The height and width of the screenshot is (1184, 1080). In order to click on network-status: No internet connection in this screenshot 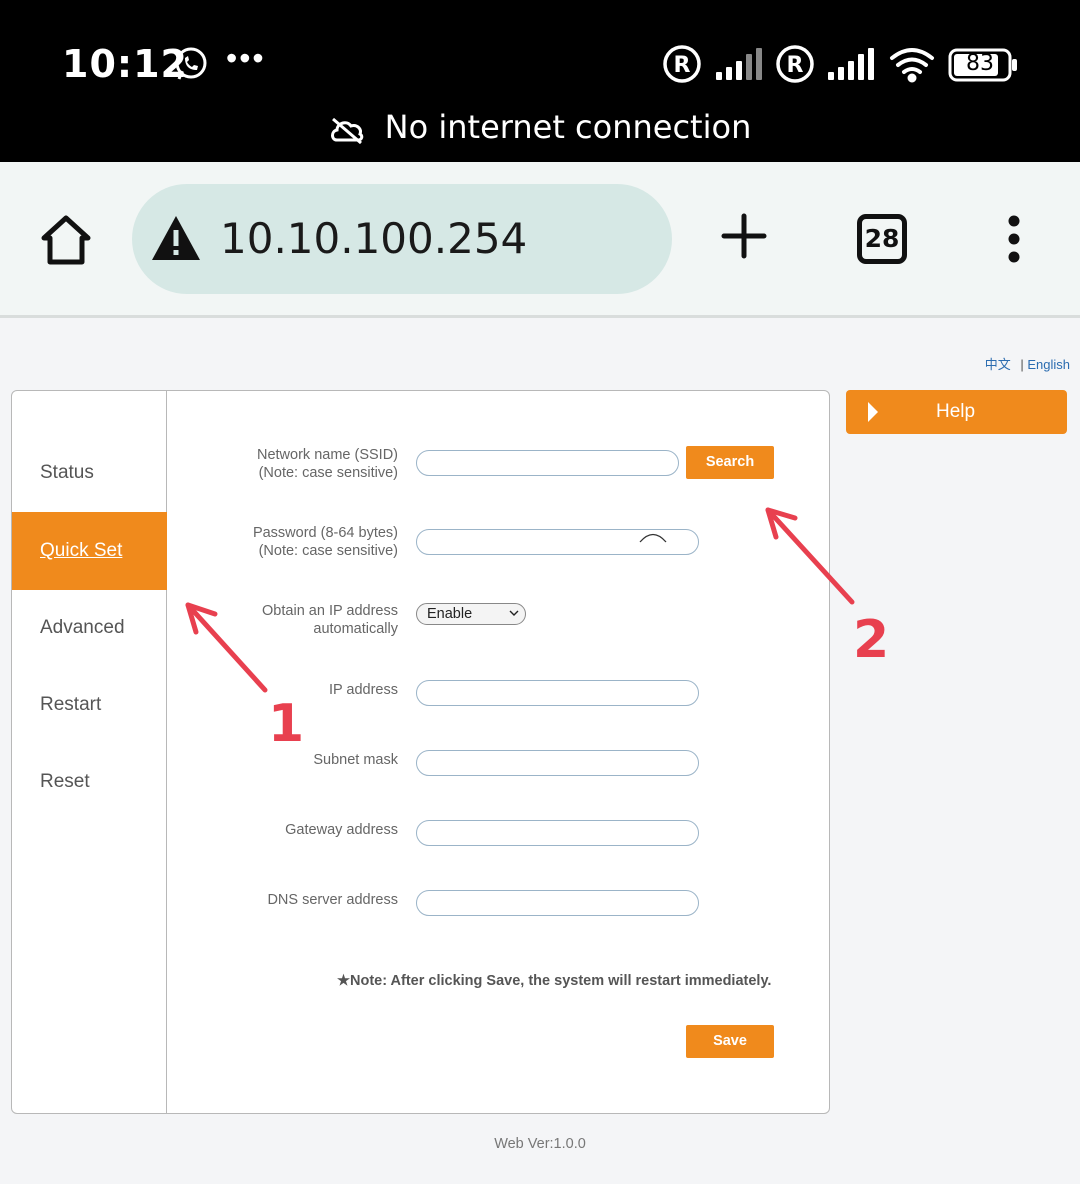, I will do `click(540, 127)`.